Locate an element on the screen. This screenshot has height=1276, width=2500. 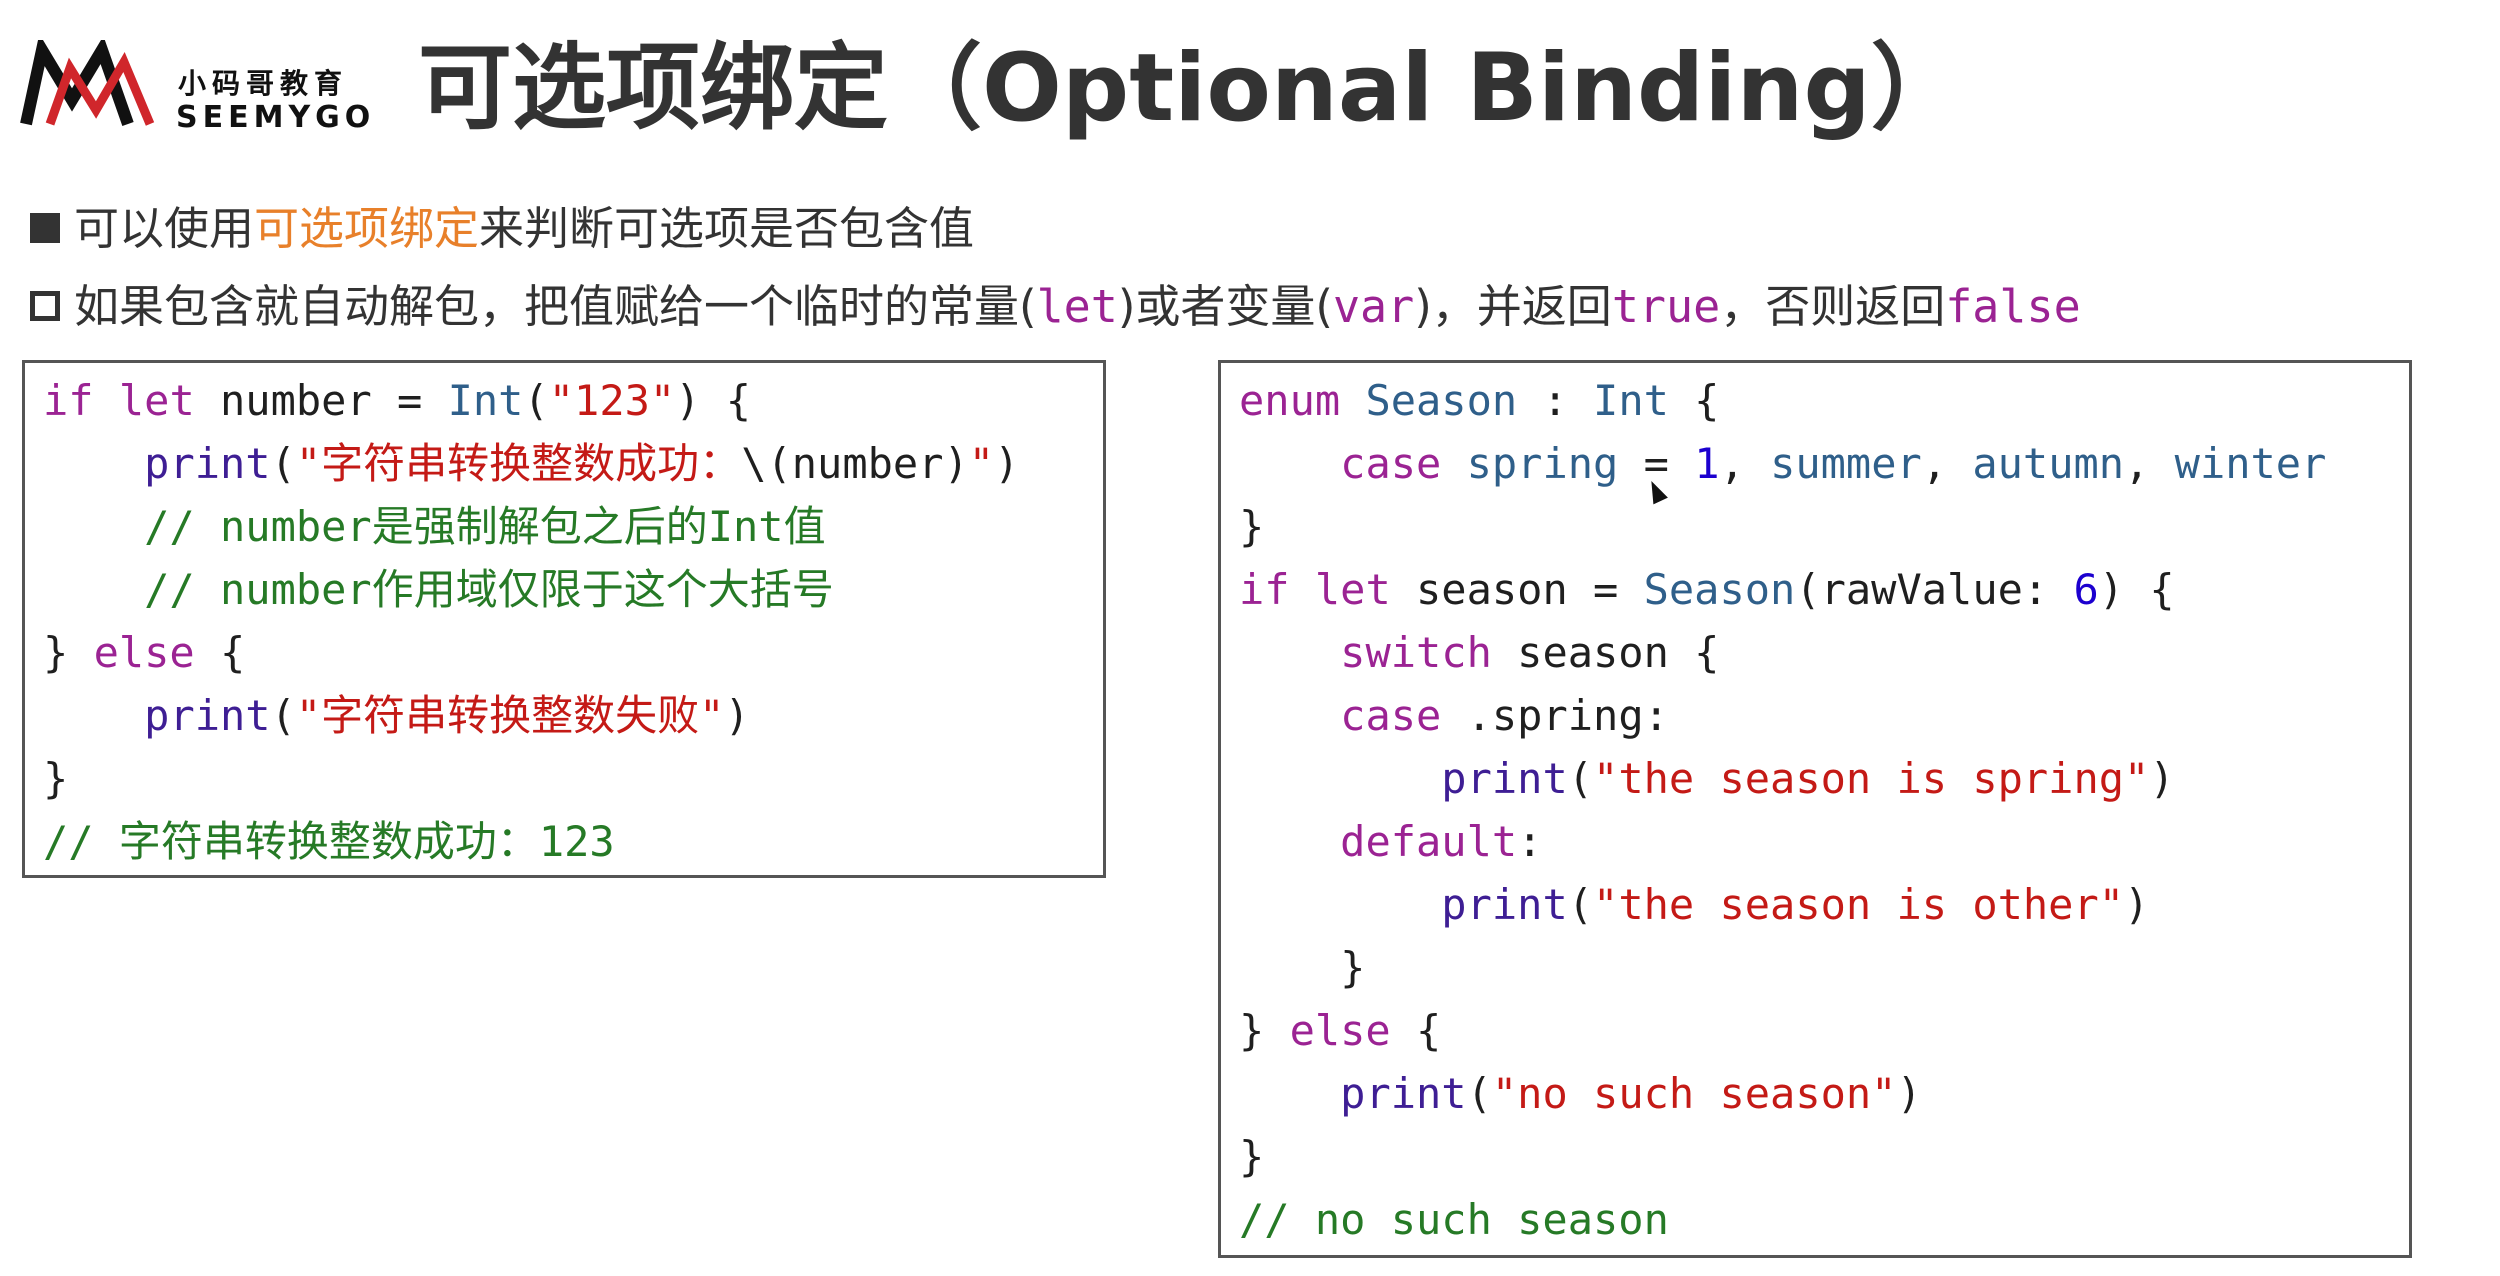
bullet-2-text-1: 如果包含就自动解包，把值赋给一个临时的常量( is located at coordinates (555, 306).